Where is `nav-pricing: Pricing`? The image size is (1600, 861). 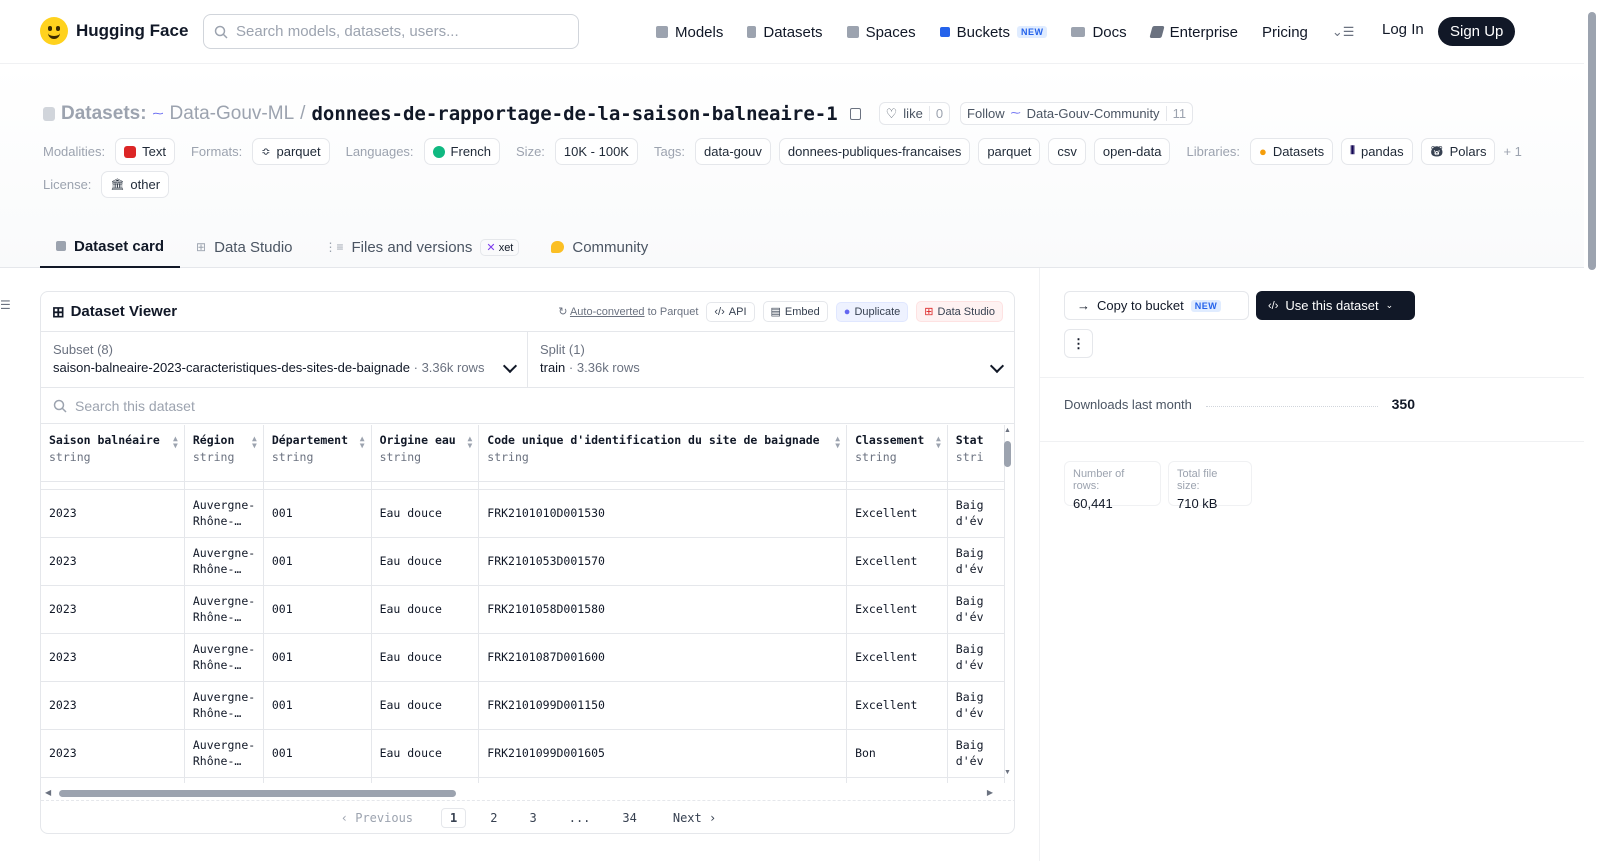 nav-pricing: Pricing is located at coordinates (1285, 32).